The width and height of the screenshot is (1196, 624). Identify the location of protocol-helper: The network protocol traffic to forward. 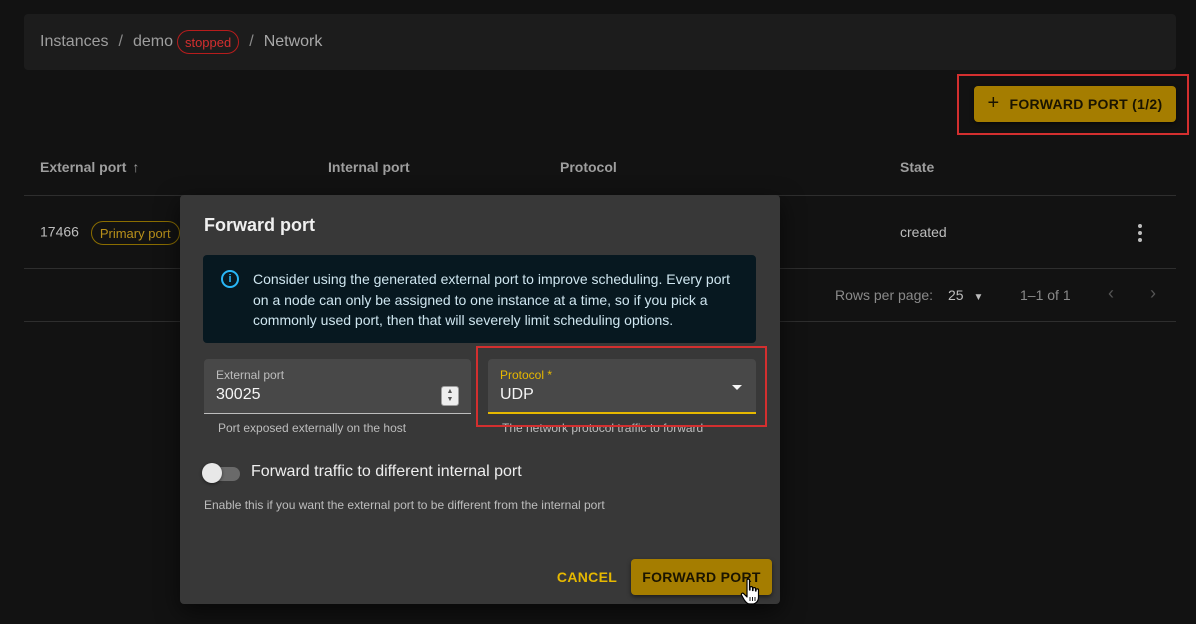
(603, 428).